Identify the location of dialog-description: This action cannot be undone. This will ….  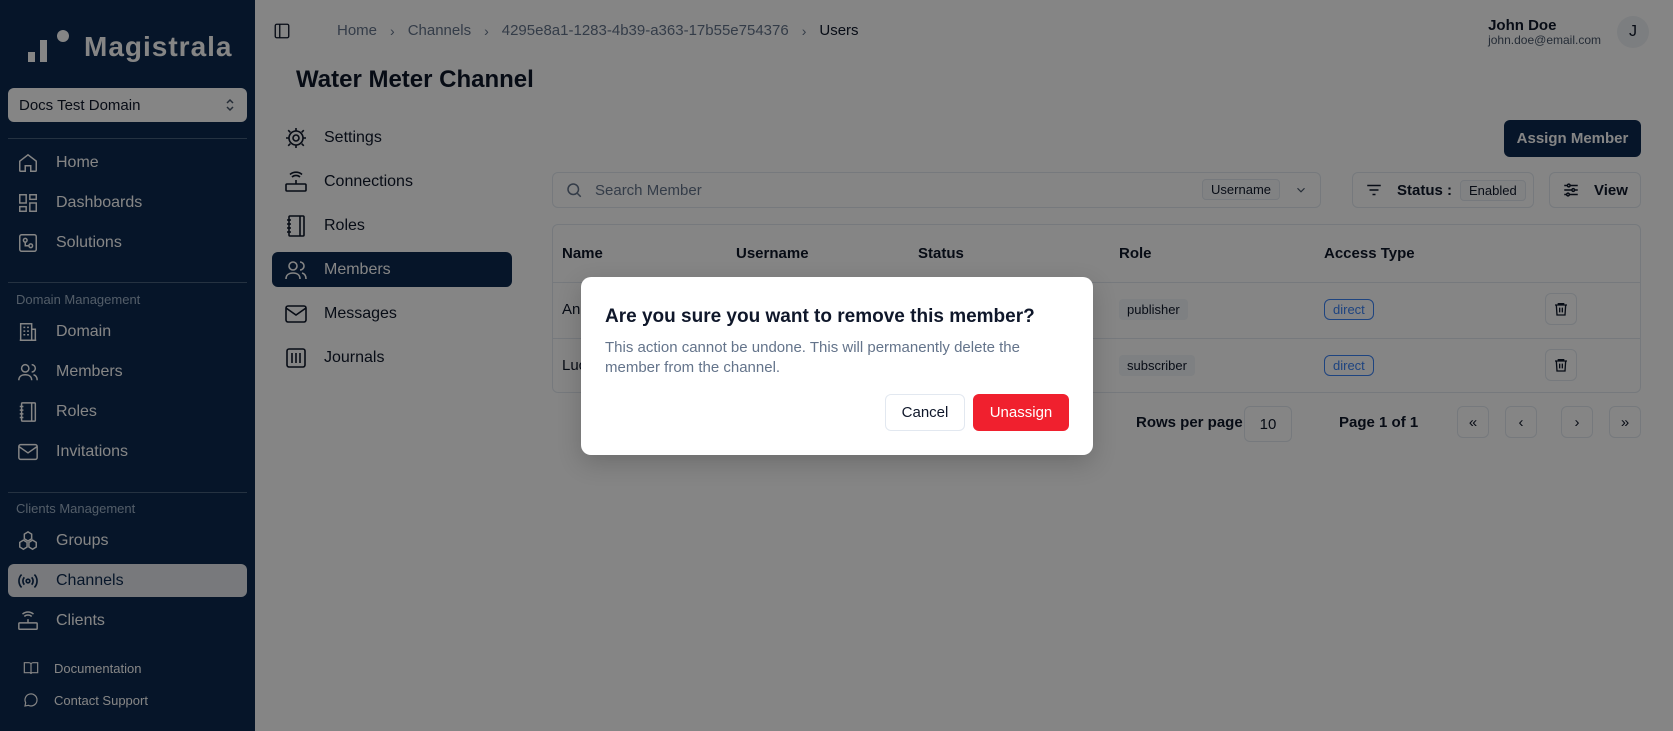
(812, 357).